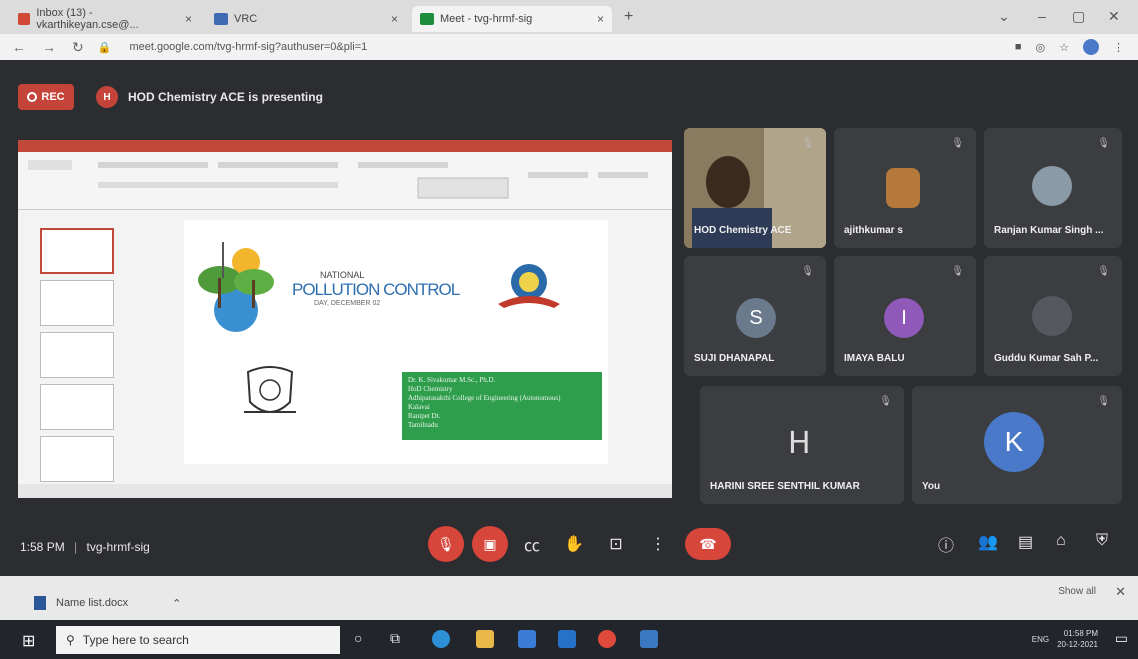  Describe the element at coordinates (42, 547) in the screenshot. I see `meeting-time: 1:58 PM` at that location.